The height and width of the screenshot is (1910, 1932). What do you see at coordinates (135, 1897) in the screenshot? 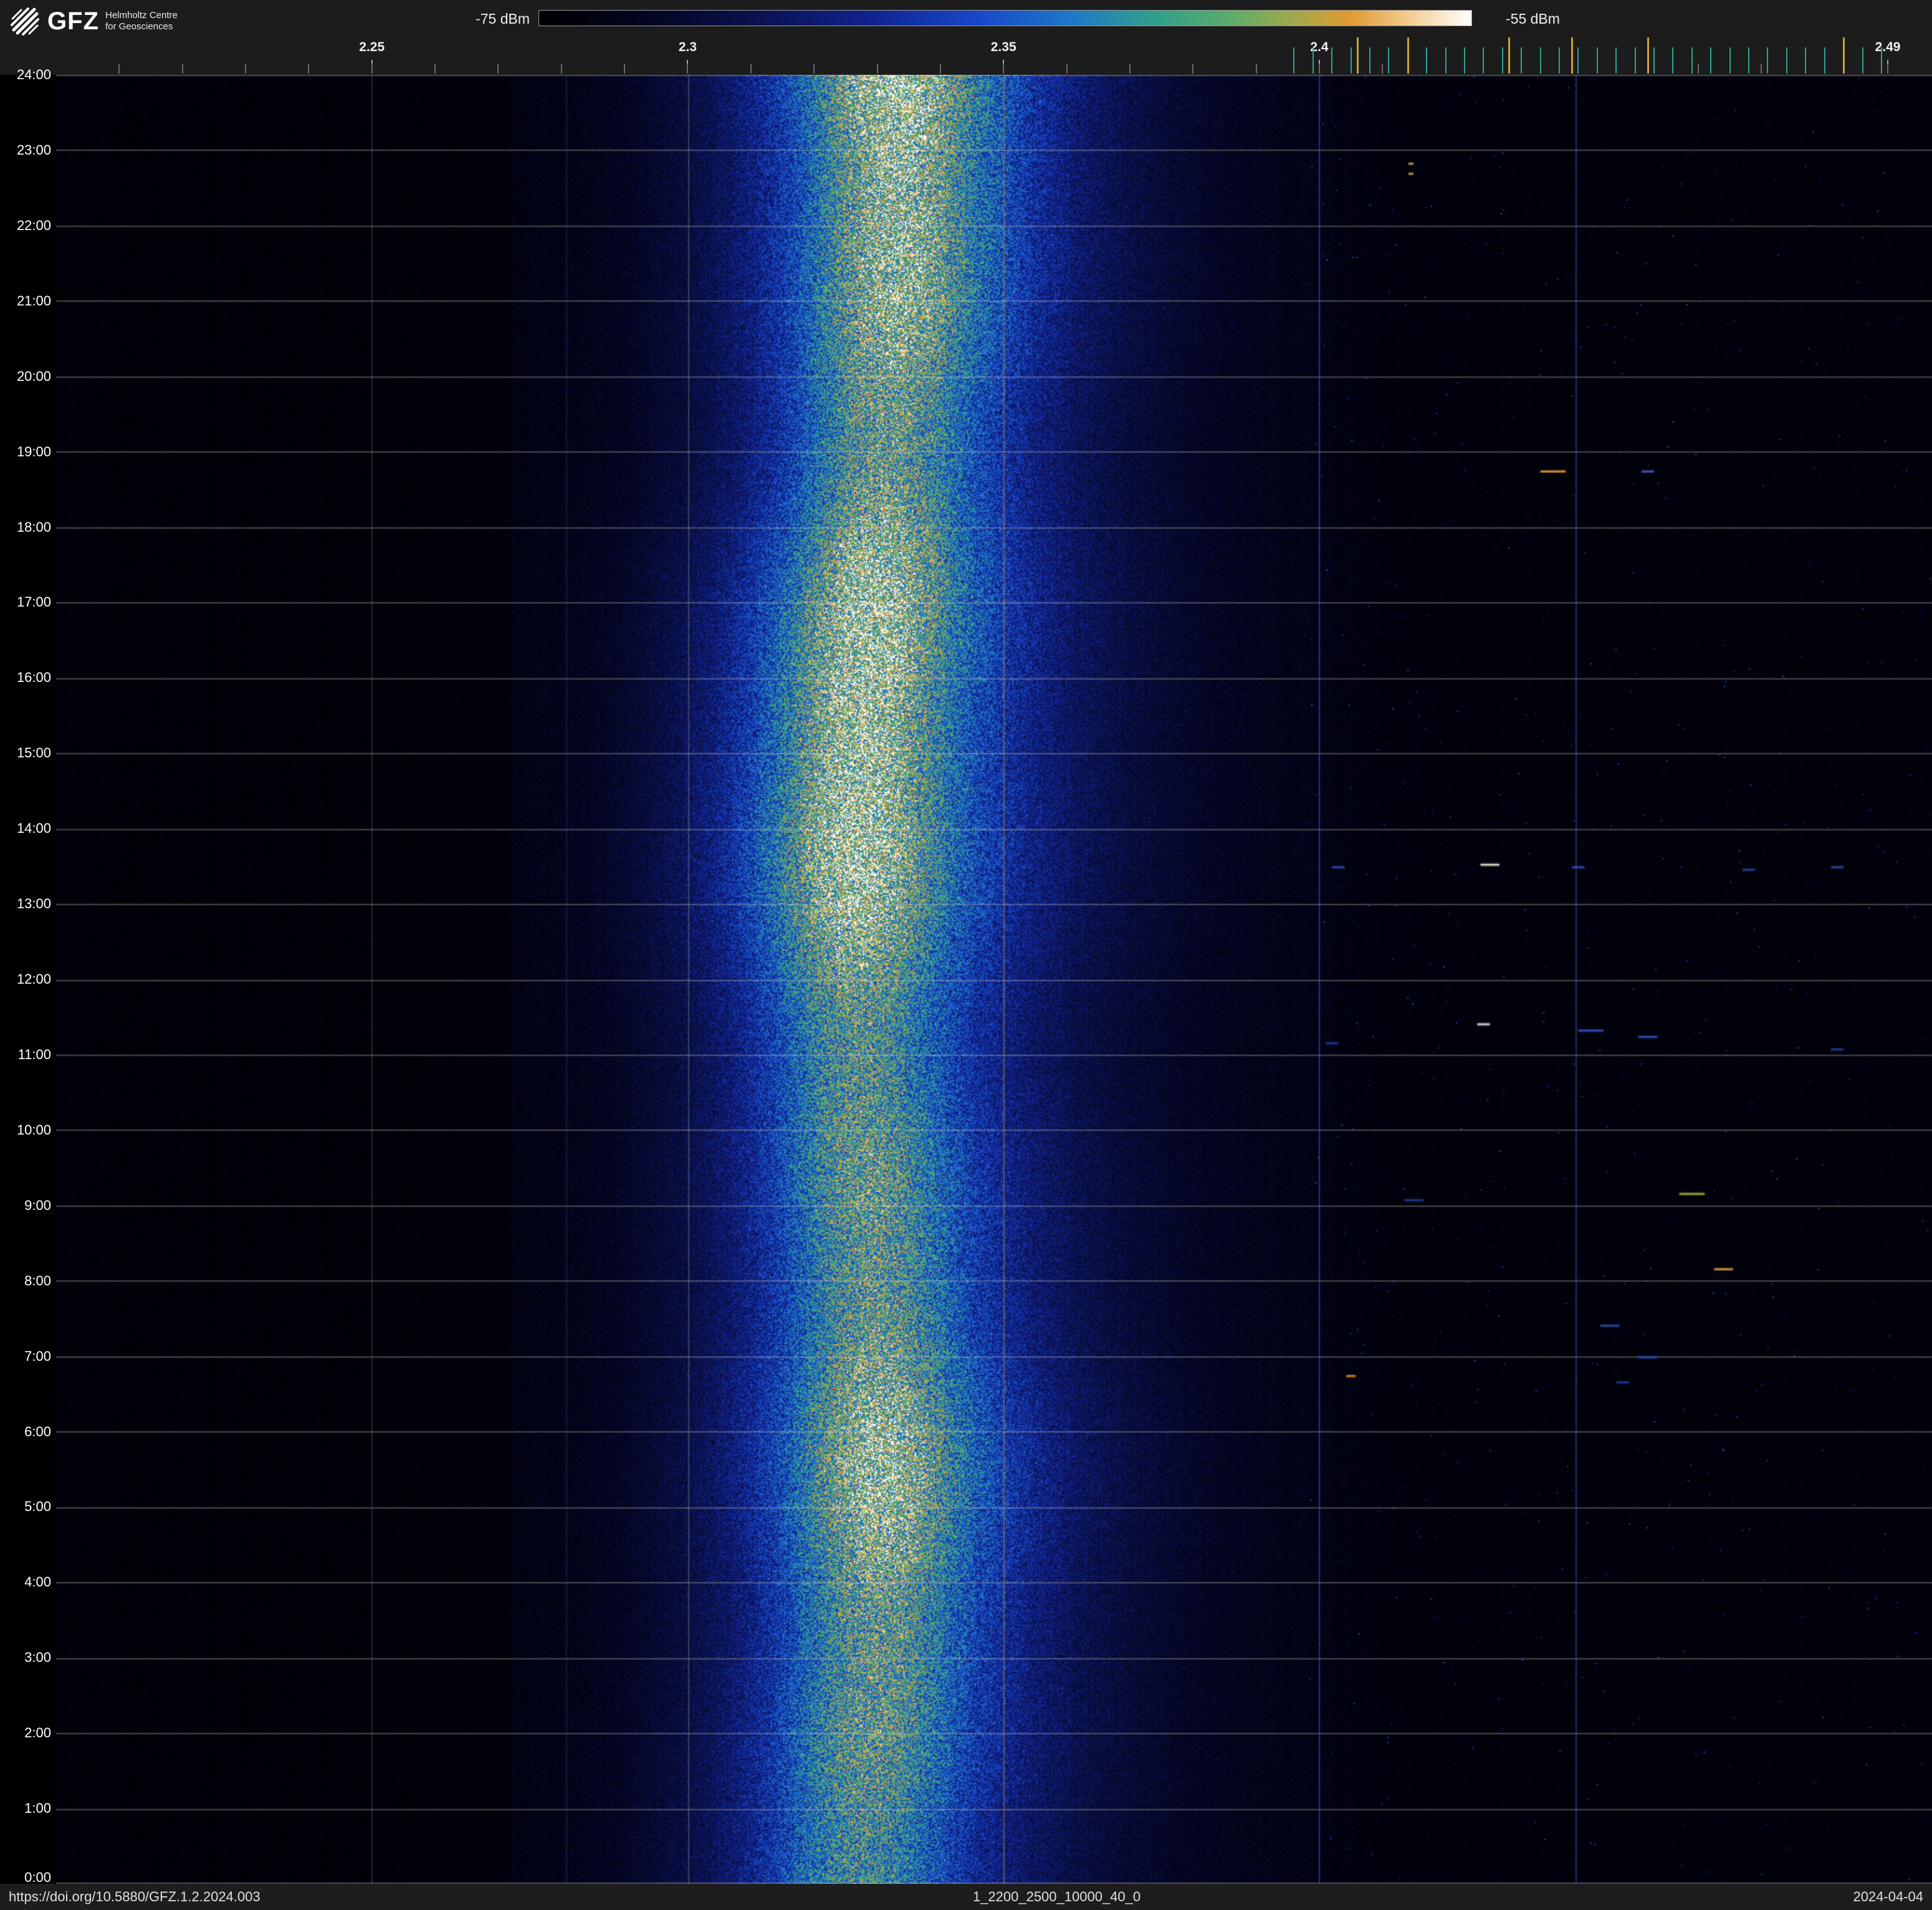
I see `doi-link: https://doi.org/10.5880/GFZ.1.2.2024.003` at bounding box center [135, 1897].